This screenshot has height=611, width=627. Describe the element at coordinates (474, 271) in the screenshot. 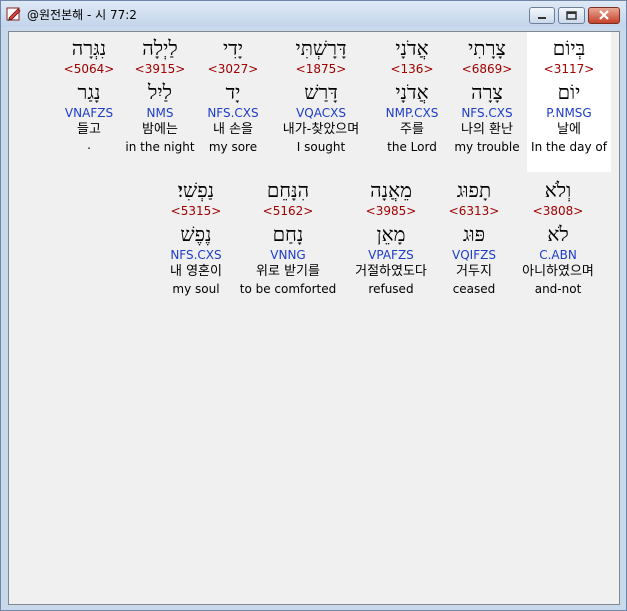

I see `korean-gloss: 거두지` at that location.